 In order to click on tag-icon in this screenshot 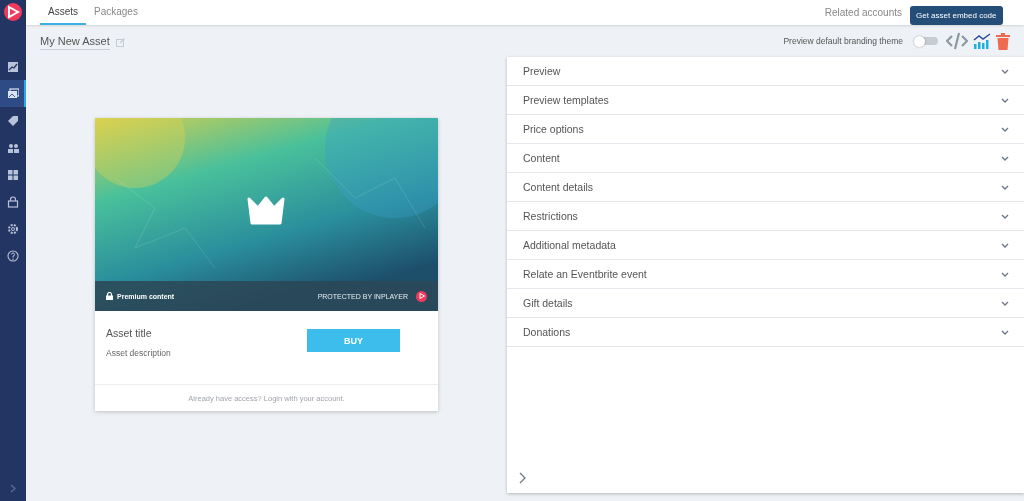, I will do `click(13, 120)`.